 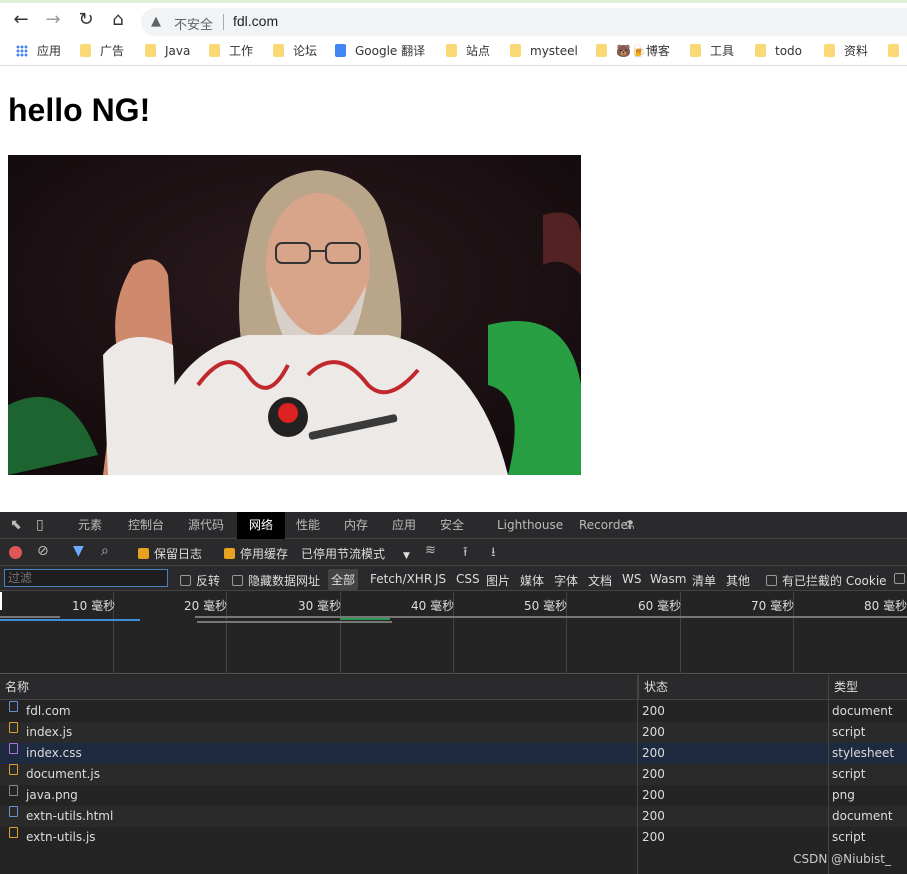 I want to click on tab-elements: 元素, so click(x=90, y=525).